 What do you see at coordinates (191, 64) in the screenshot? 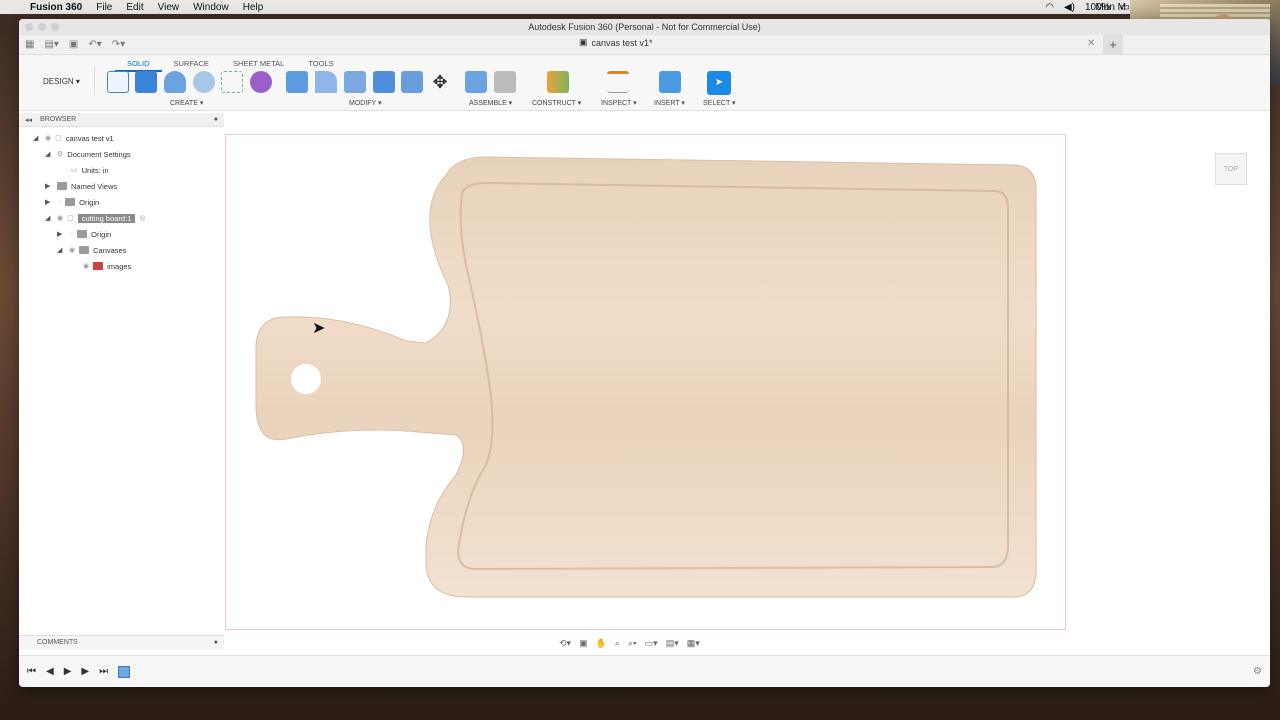
I see `tab-surface: SURFACE` at bounding box center [191, 64].